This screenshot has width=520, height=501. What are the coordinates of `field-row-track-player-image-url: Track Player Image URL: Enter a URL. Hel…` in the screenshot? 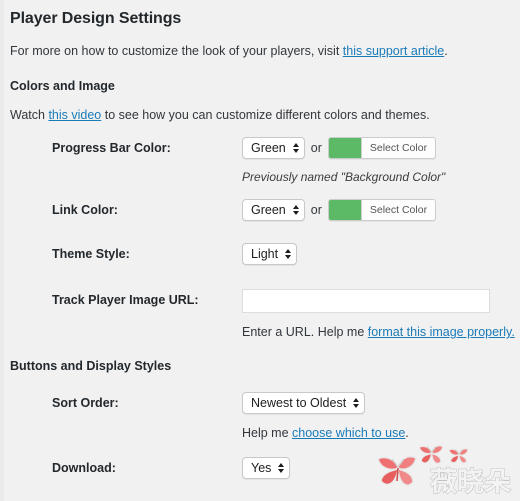 It's located at (265, 302).